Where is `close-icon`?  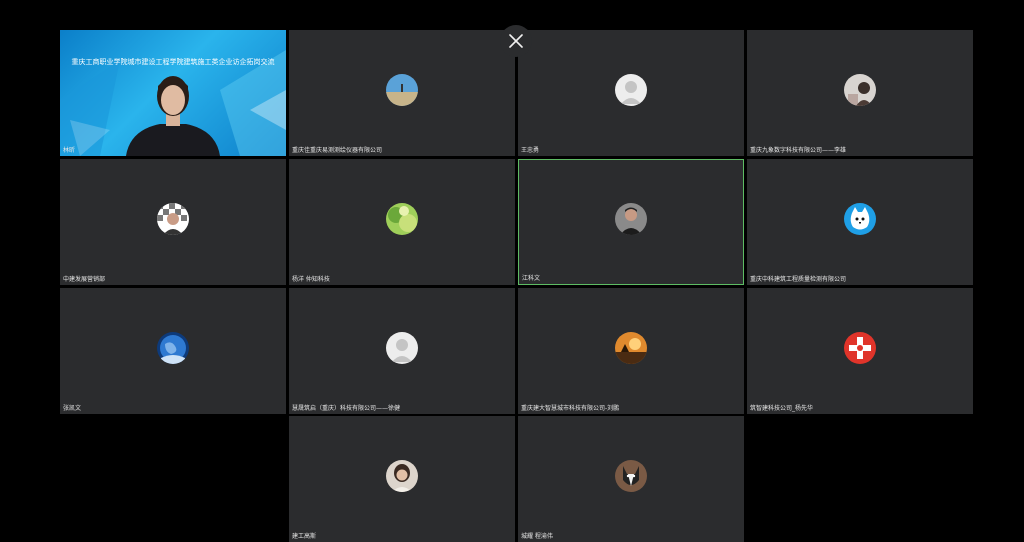 close-icon is located at coordinates (516, 41).